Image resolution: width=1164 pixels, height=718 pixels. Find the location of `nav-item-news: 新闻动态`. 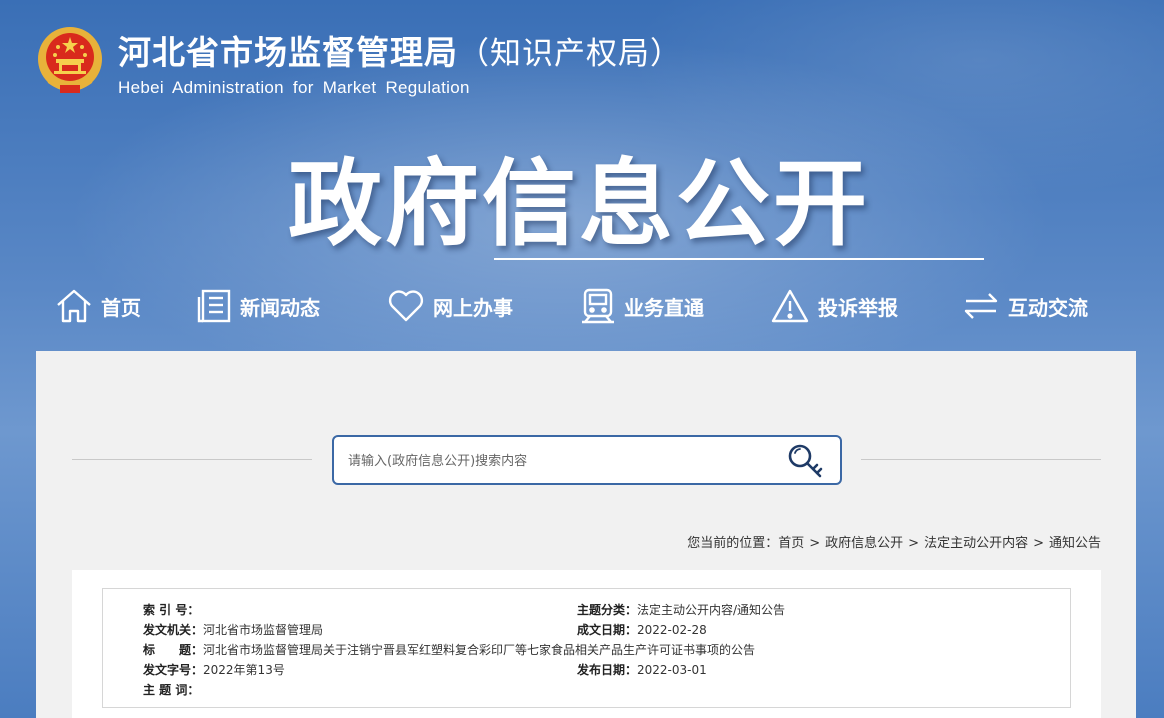

nav-item-news: 新闻动态 is located at coordinates (258, 306).